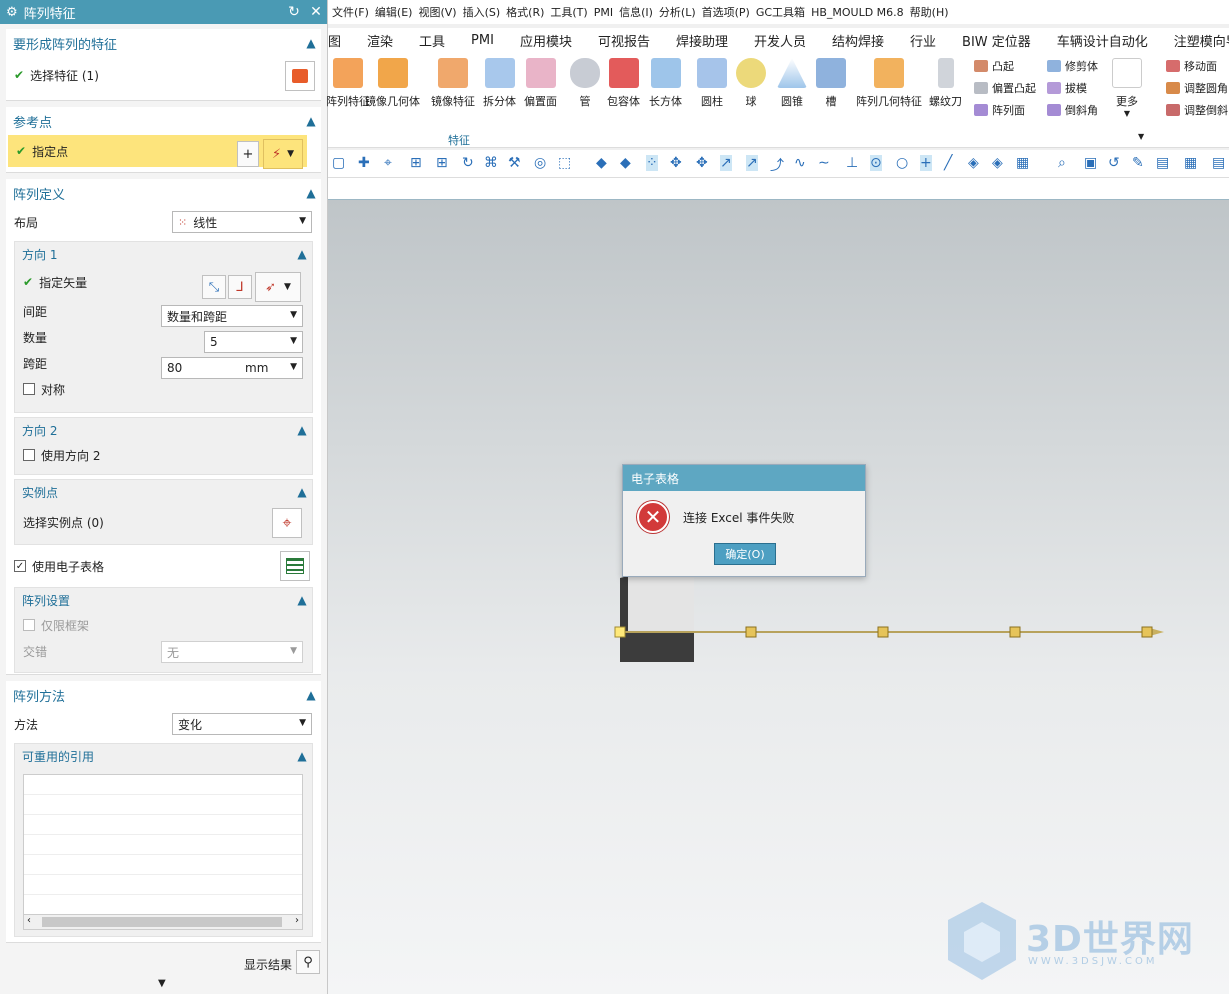 This screenshot has height=994, width=1229. Describe the element at coordinates (364, 163) in the screenshot. I see `snap-icon-2: ✚` at that location.